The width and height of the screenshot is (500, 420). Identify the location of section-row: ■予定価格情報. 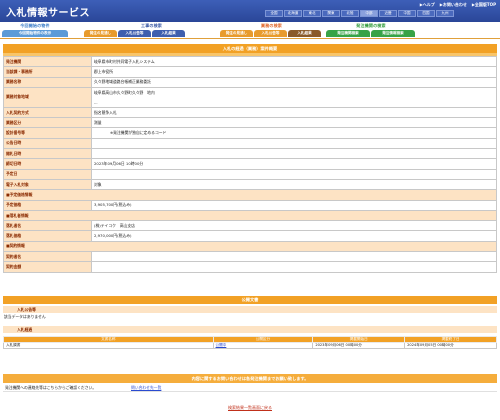
(250, 195).